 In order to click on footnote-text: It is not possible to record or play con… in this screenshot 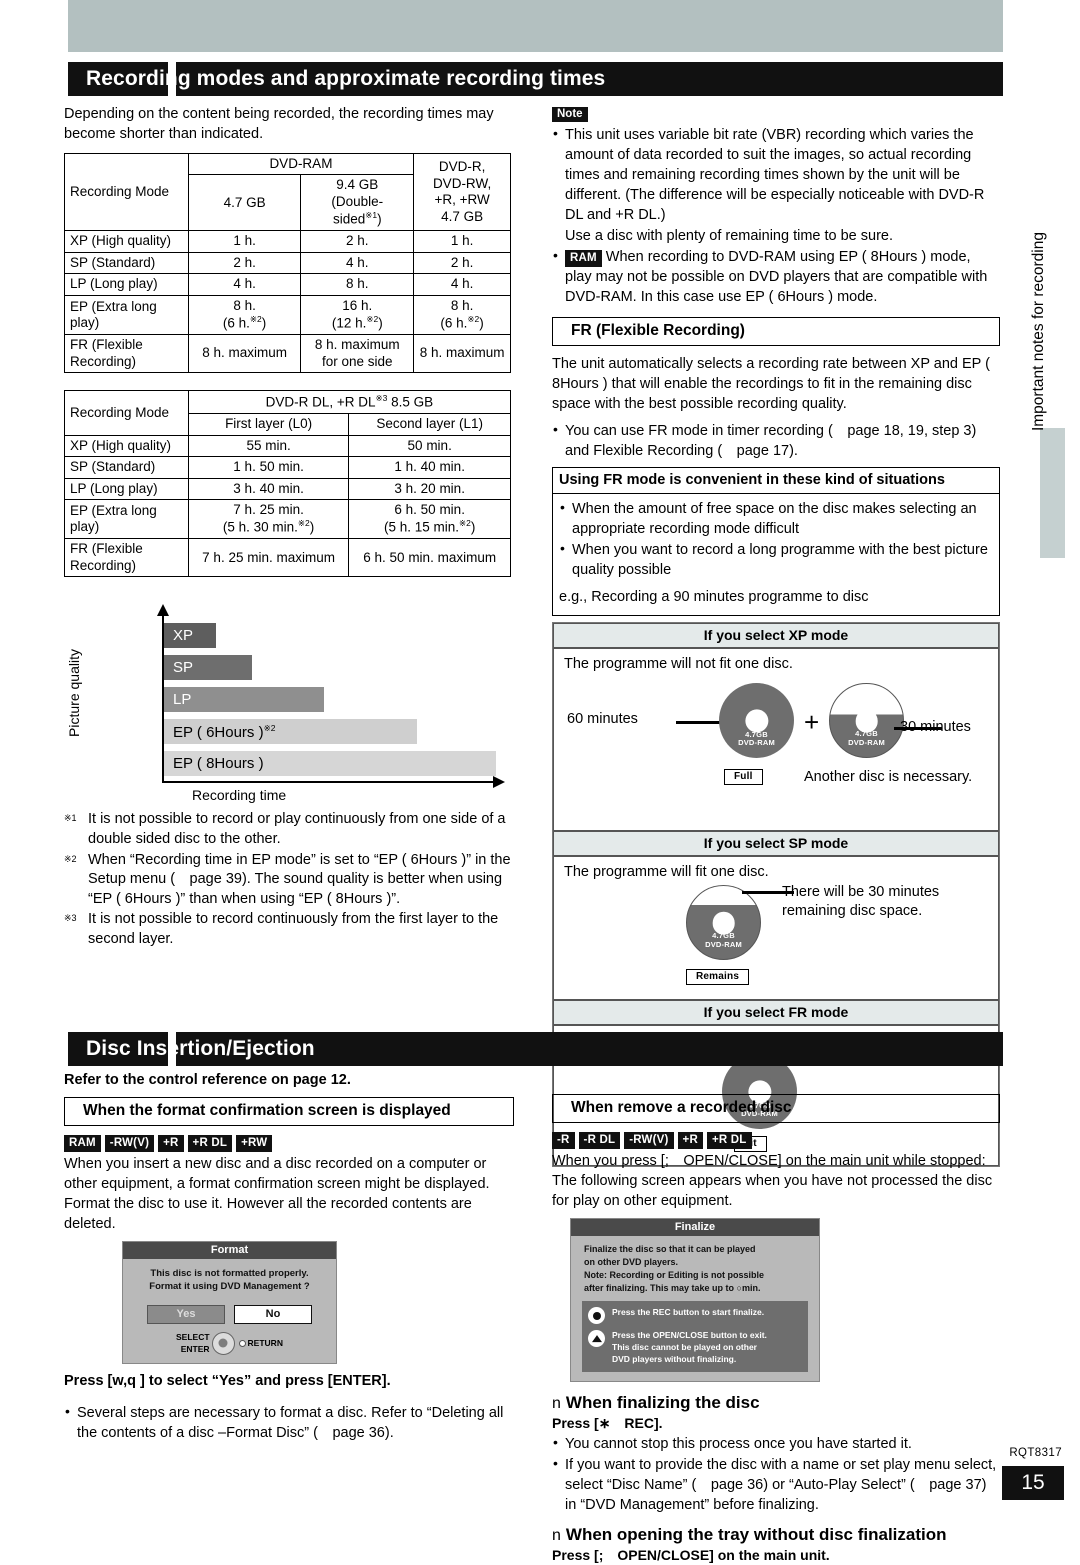, I will do `click(297, 829)`.